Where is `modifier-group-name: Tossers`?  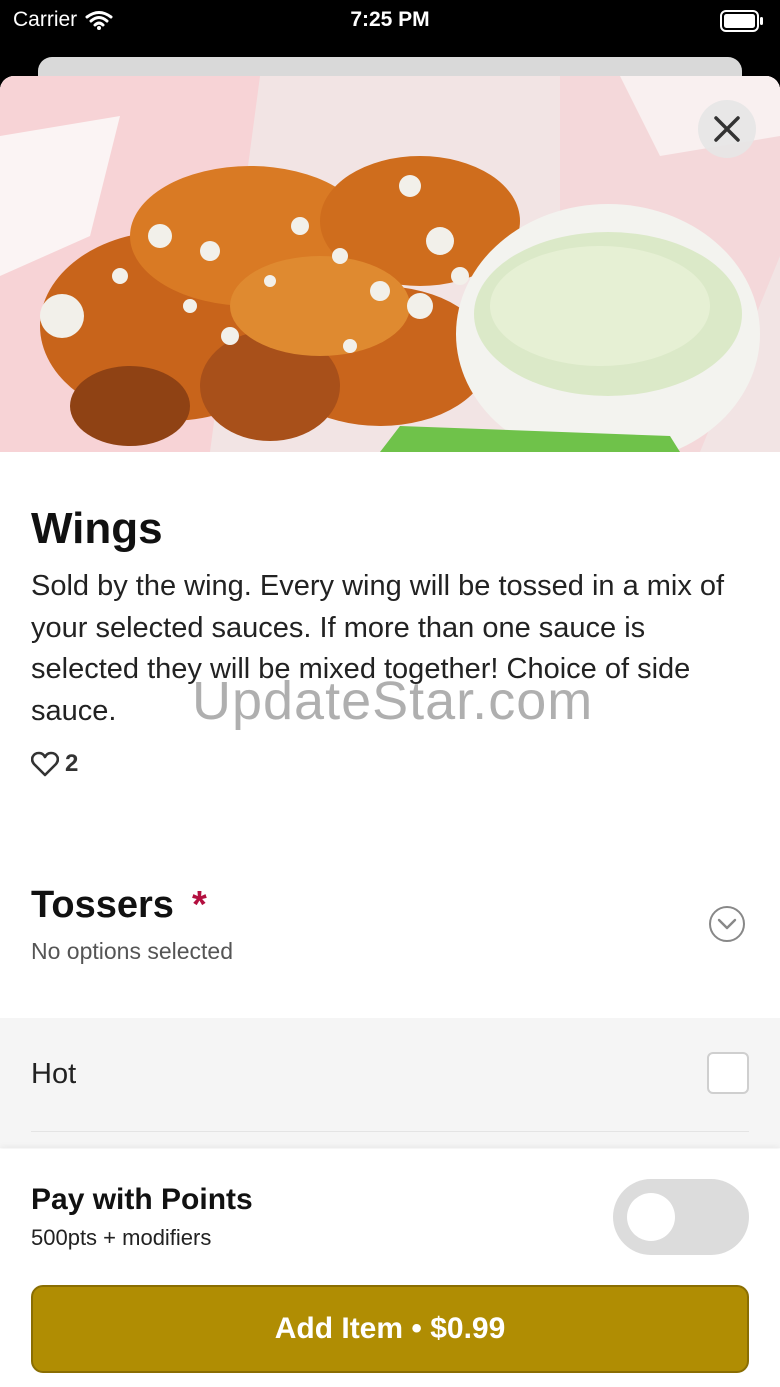 modifier-group-name: Tossers is located at coordinates (102, 905).